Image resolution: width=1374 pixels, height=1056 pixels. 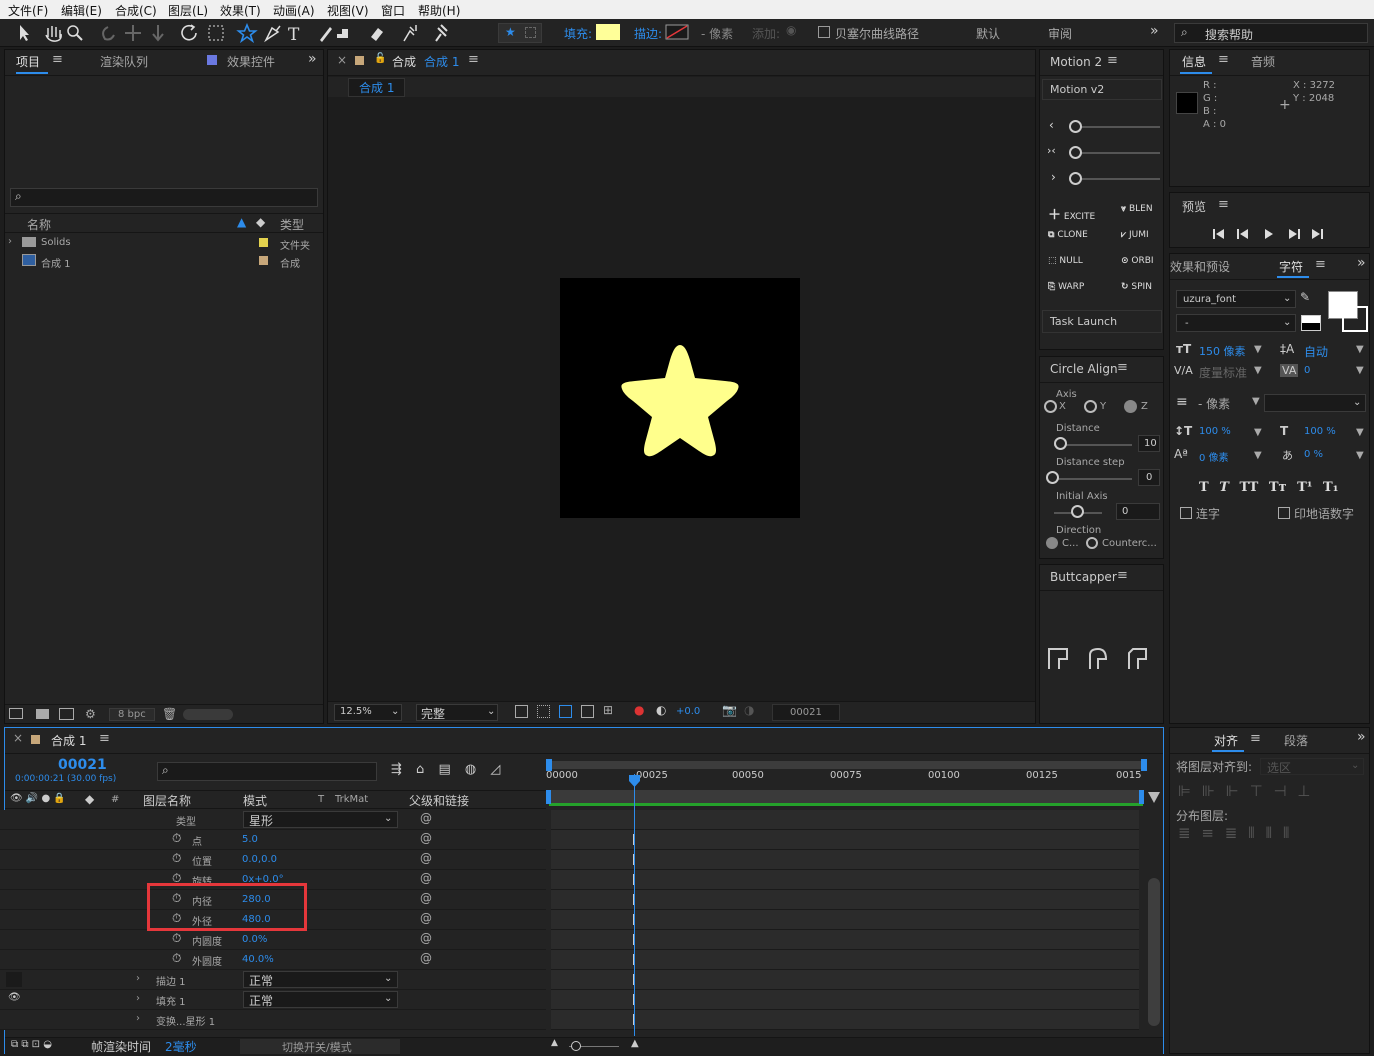 I want to click on menu-animation: 动画(A), so click(x=294, y=10).